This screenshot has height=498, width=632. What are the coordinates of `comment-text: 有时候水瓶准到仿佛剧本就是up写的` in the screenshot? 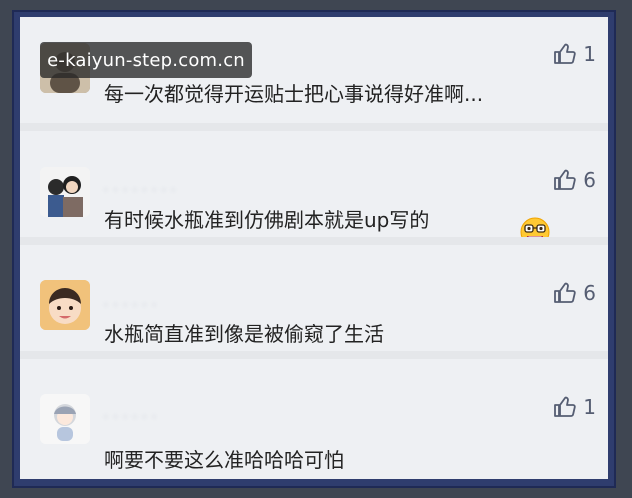 It's located at (267, 220).